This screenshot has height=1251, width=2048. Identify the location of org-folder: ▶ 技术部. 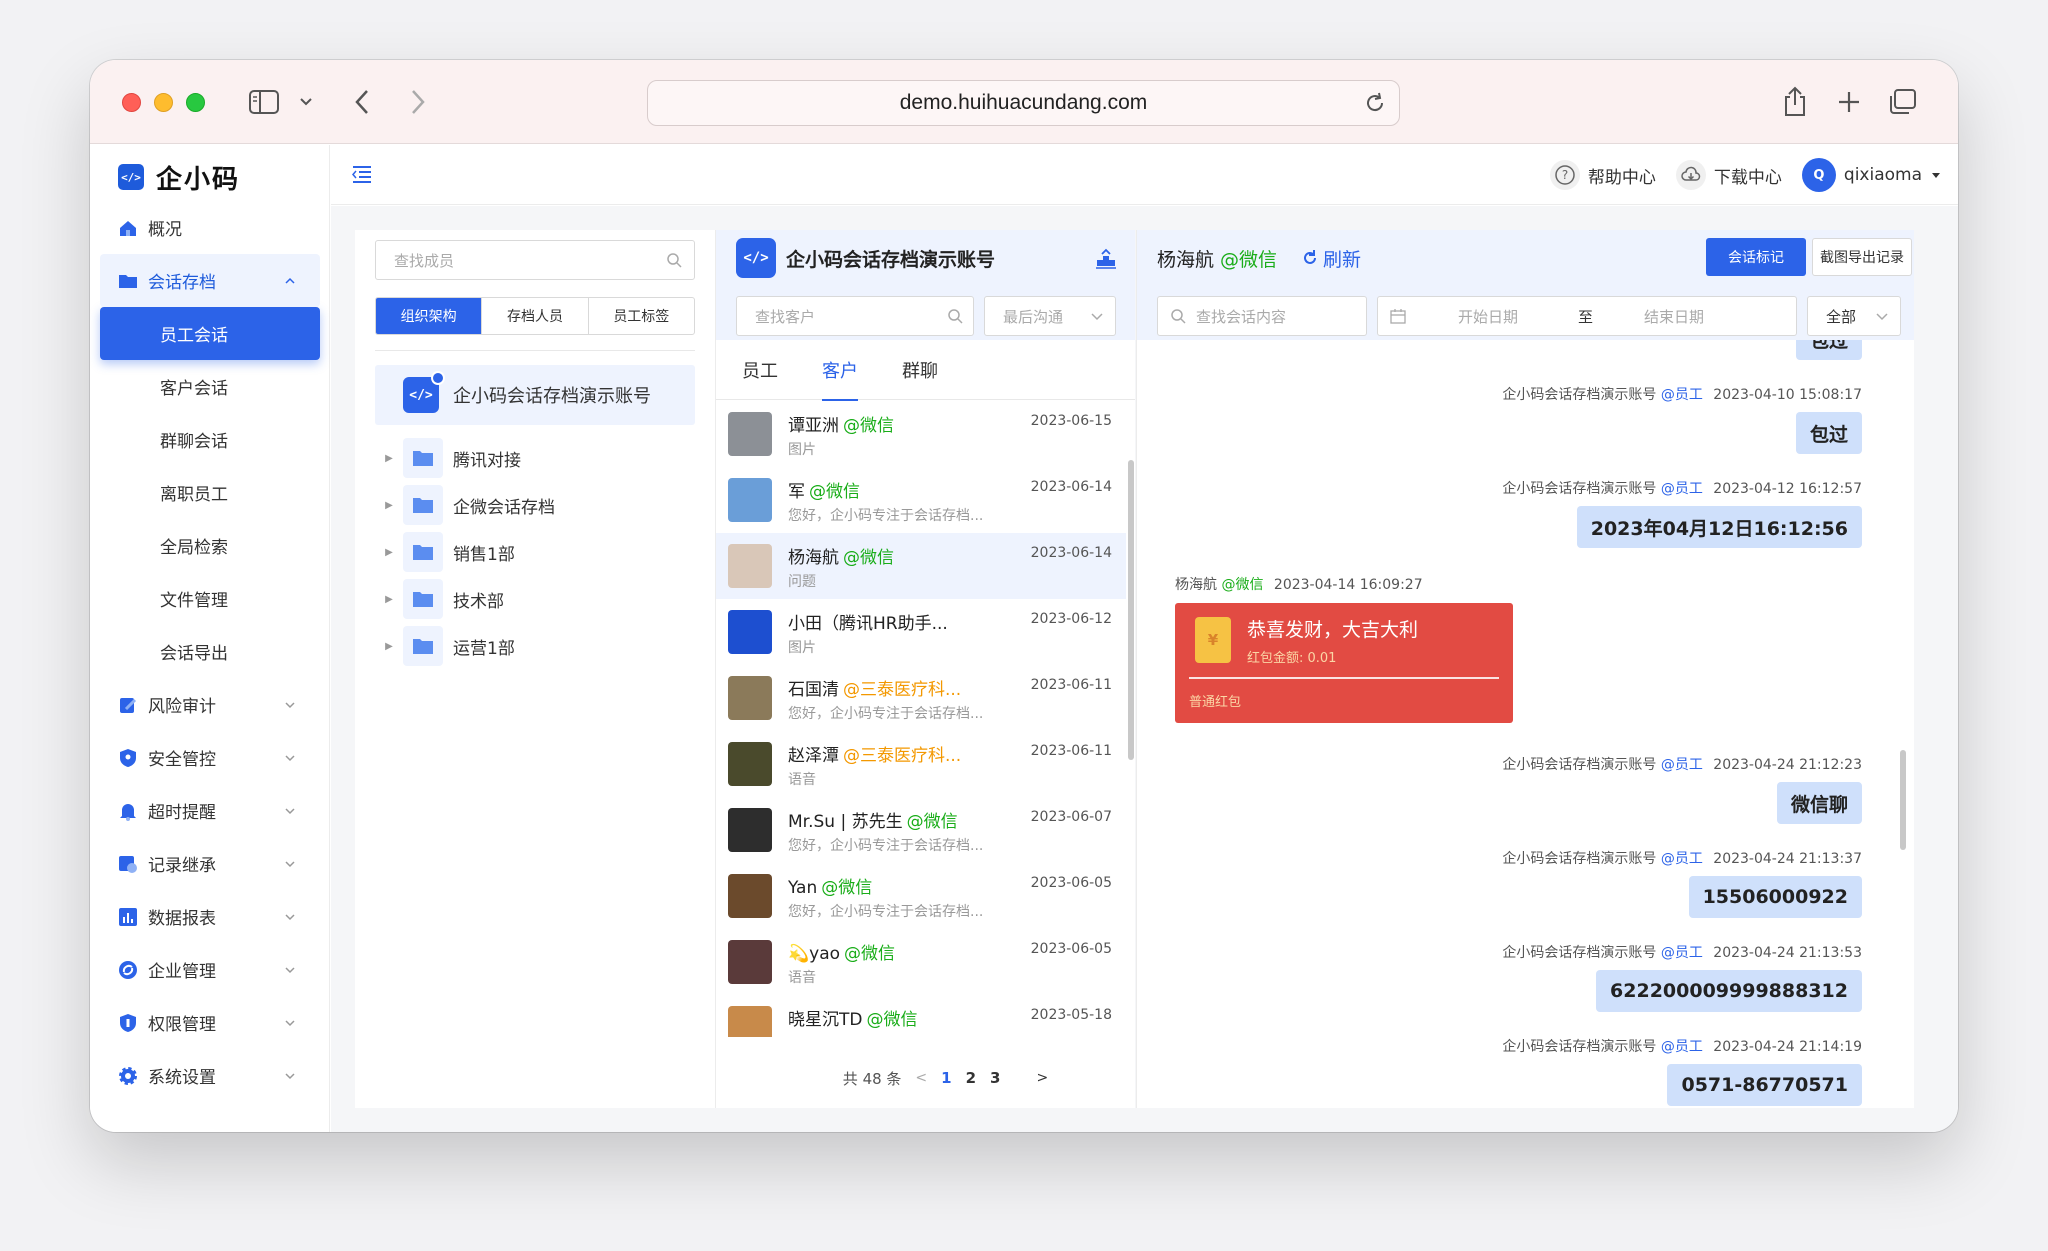
(535, 599).